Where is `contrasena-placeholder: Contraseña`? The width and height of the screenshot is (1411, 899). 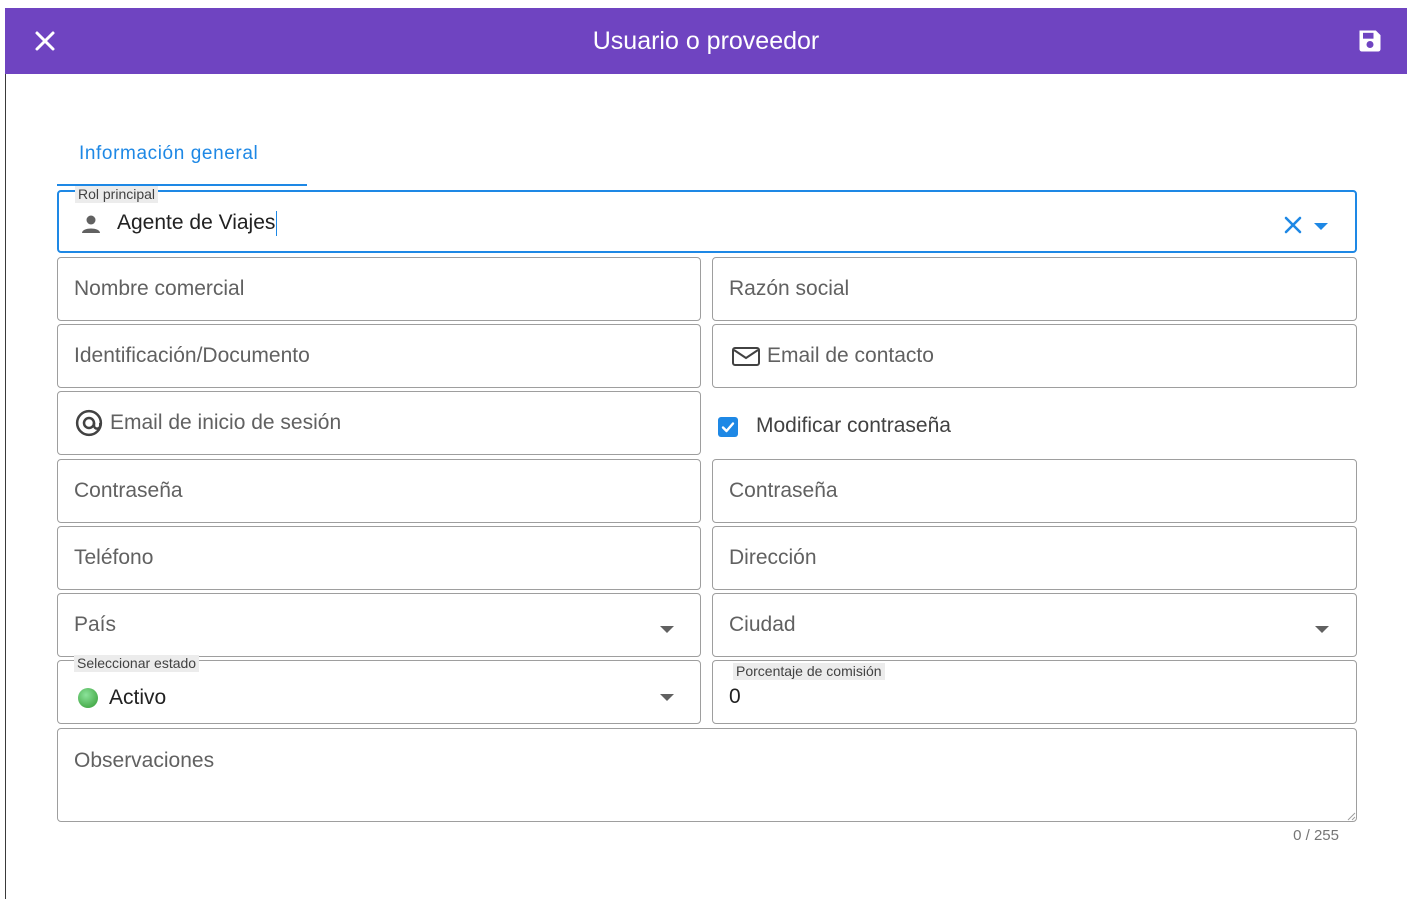 contrasena-placeholder: Contraseña is located at coordinates (128, 490).